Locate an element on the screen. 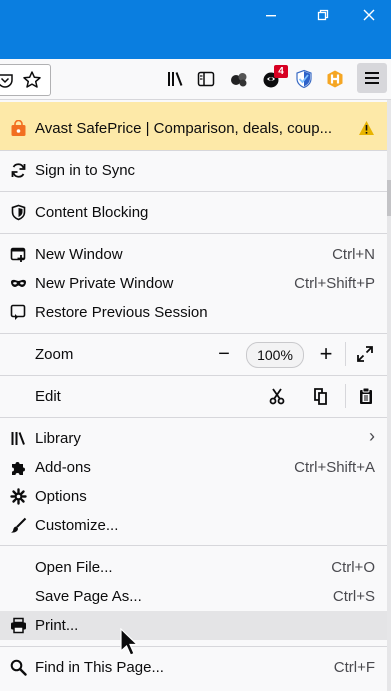  menu-item-find: Find in This Page... Ctrl+F is located at coordinates (193, 667).